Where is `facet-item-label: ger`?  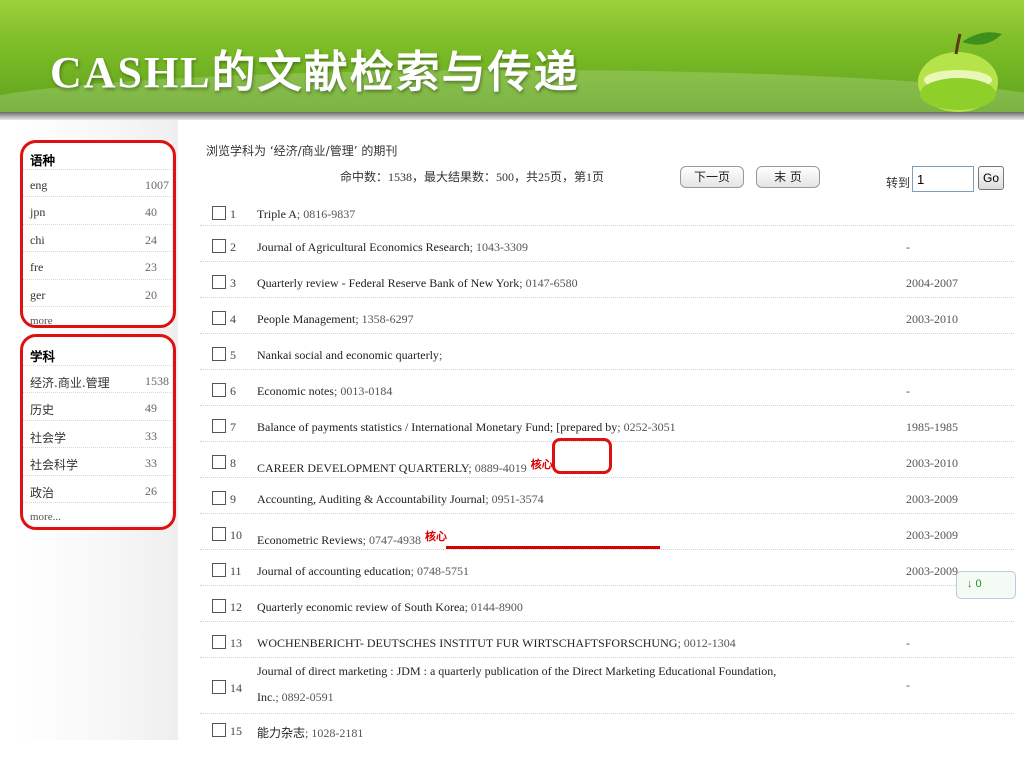
facet-item-label: ger is located at coordinates (37, 295).